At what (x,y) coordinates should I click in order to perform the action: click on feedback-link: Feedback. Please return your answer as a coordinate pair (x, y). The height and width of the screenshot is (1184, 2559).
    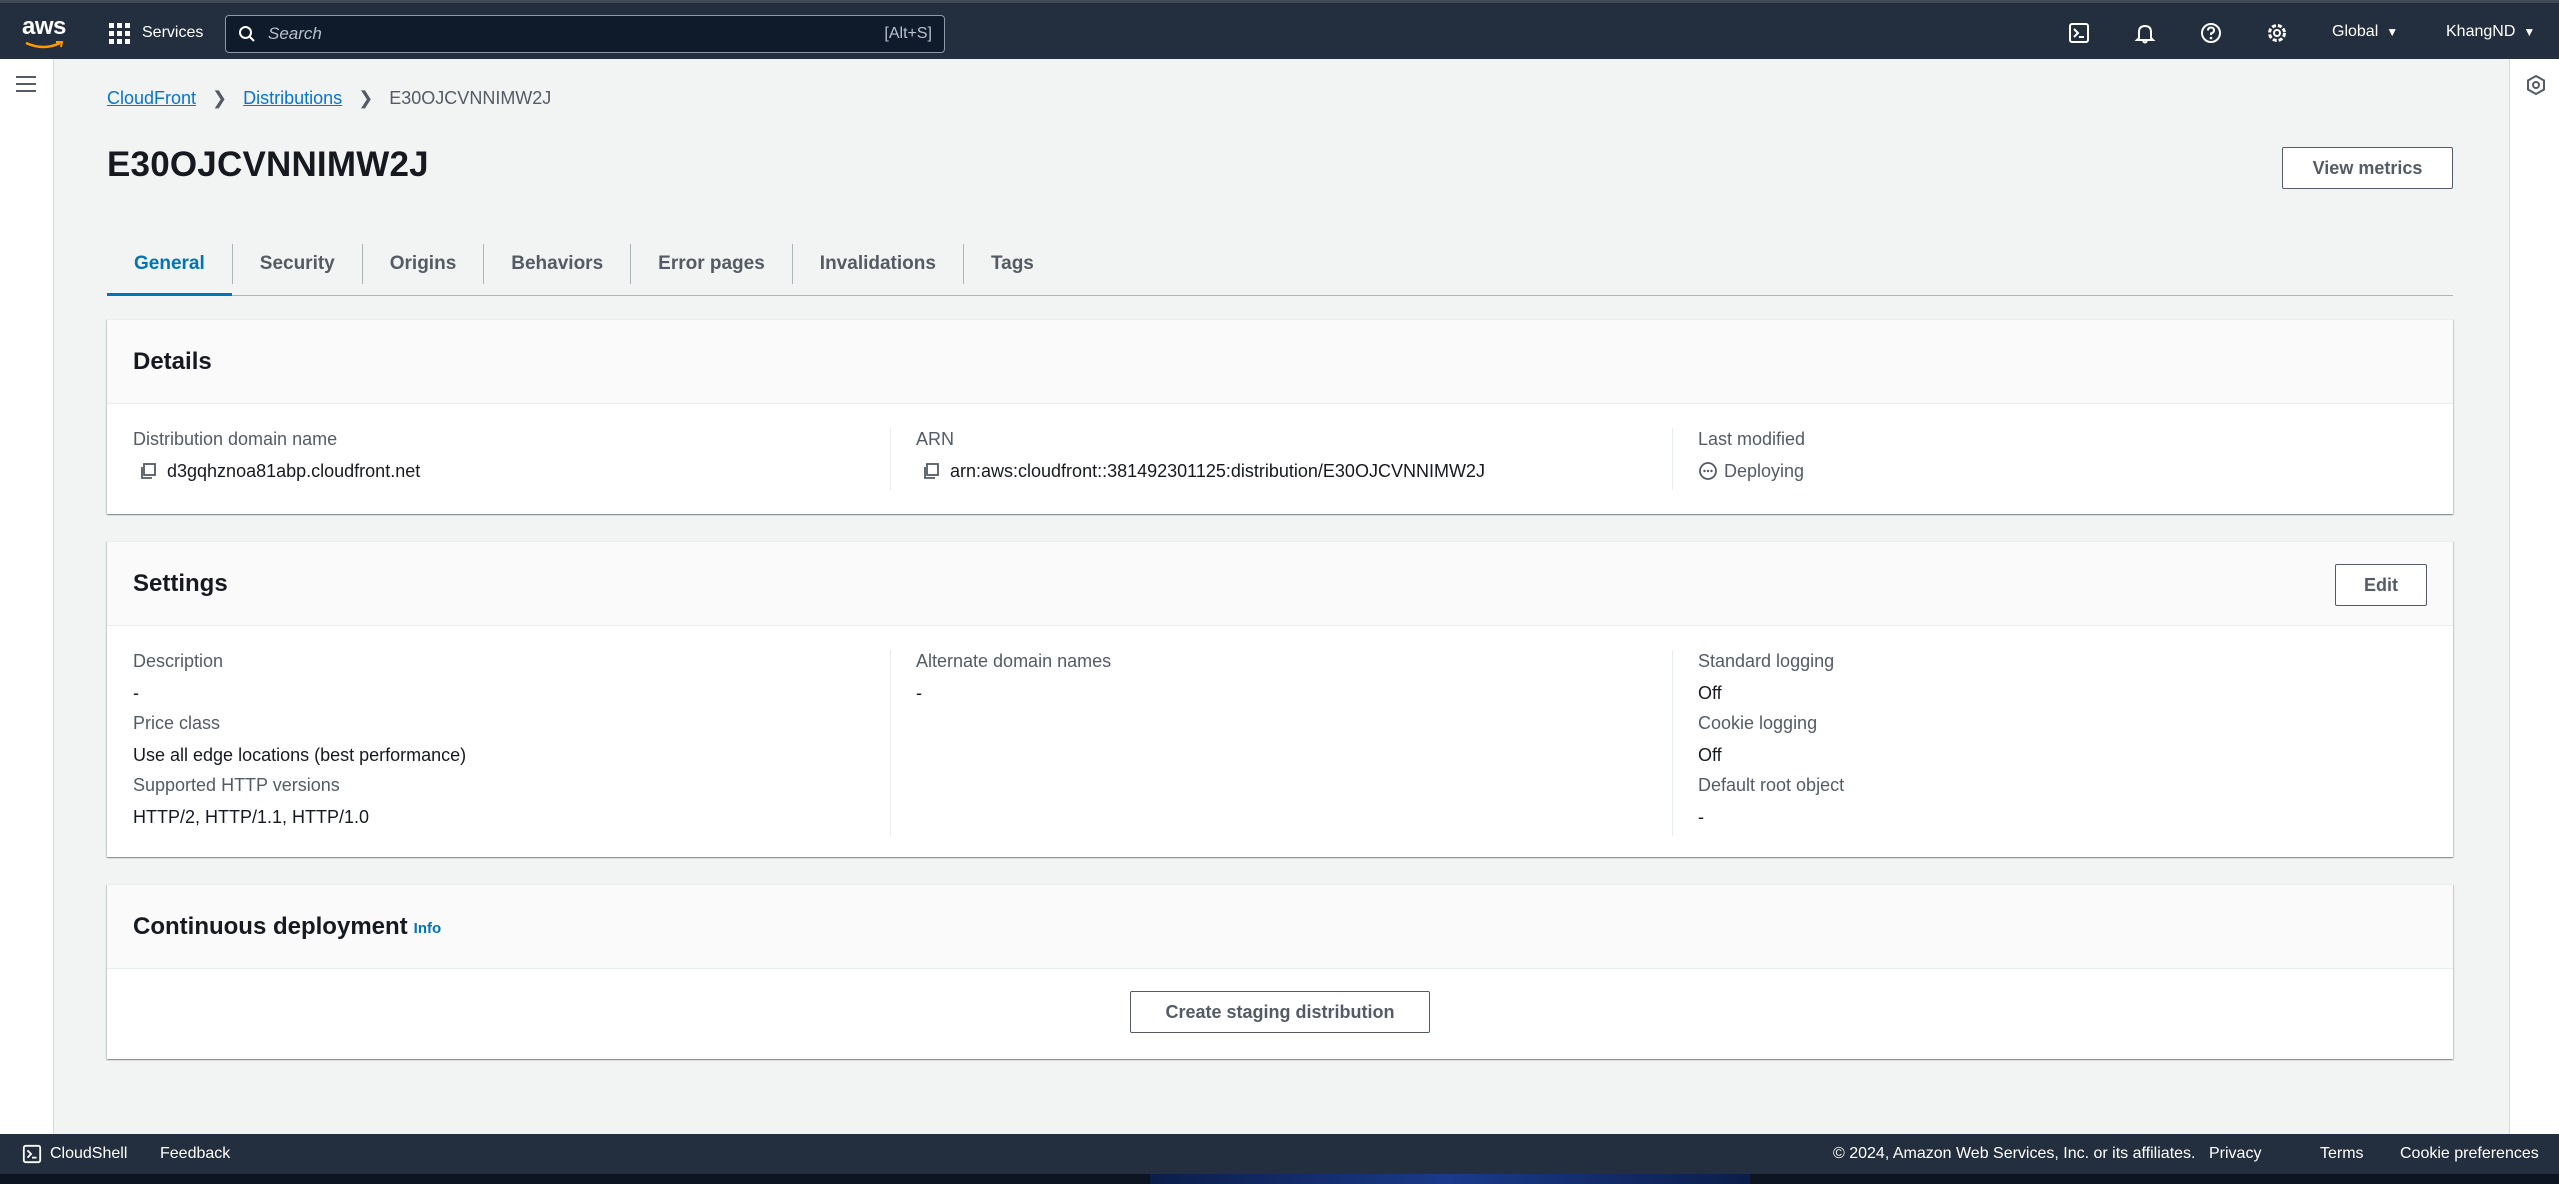
    Looking at the image, I should click on (195, 1154).